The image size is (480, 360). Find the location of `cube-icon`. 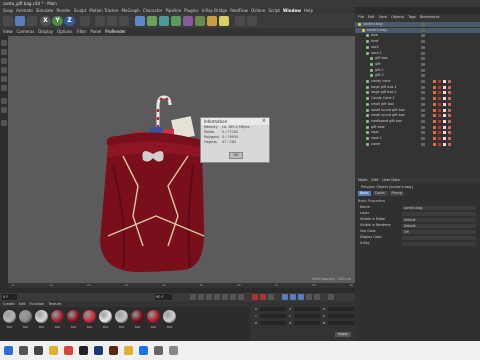

cube-icon is located at coordinates (140, 21).